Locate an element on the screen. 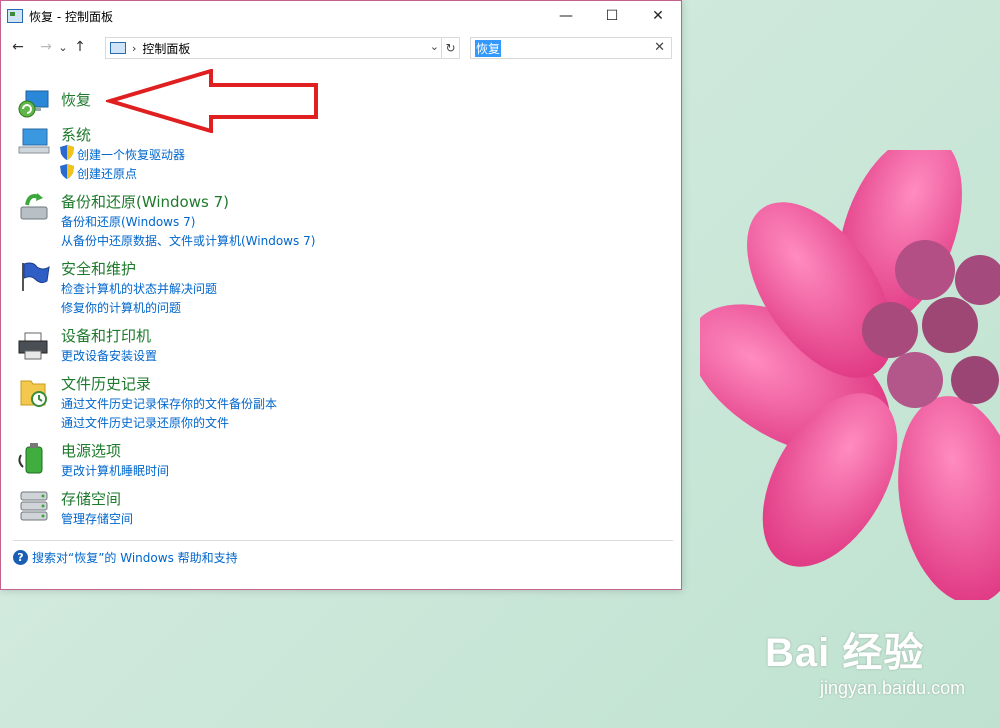 This screenshot has height=728, width=1000. maximize-button: ☐ is located at coordinates (612, 16).